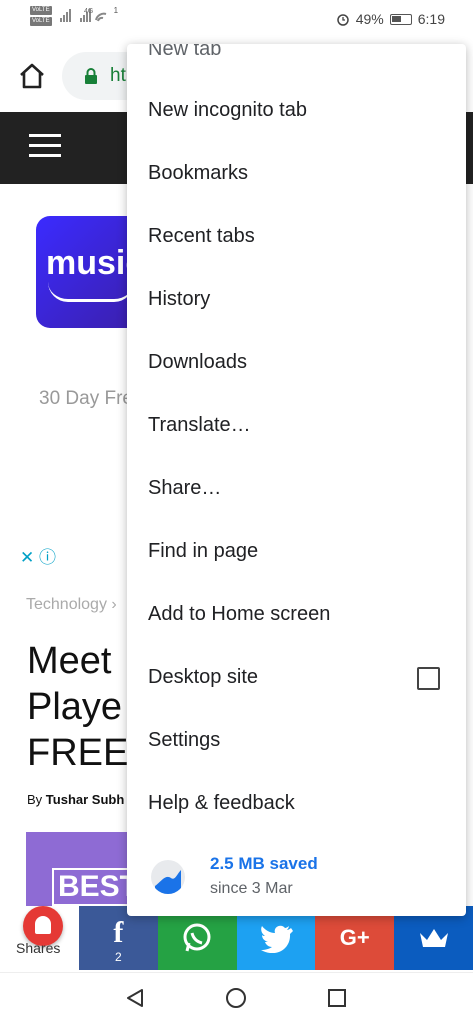  I want to click on ad-close-info-icons: ✕ ⓘ, so click(38, 555).